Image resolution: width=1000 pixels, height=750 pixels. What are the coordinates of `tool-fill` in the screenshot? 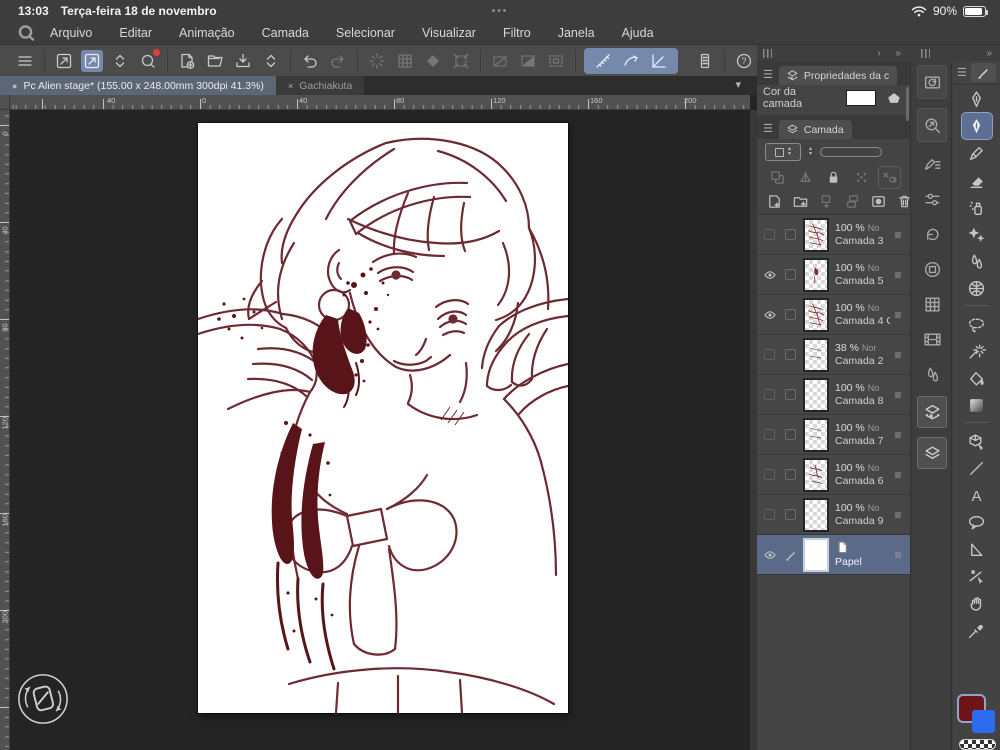 It's located at (977, 378).